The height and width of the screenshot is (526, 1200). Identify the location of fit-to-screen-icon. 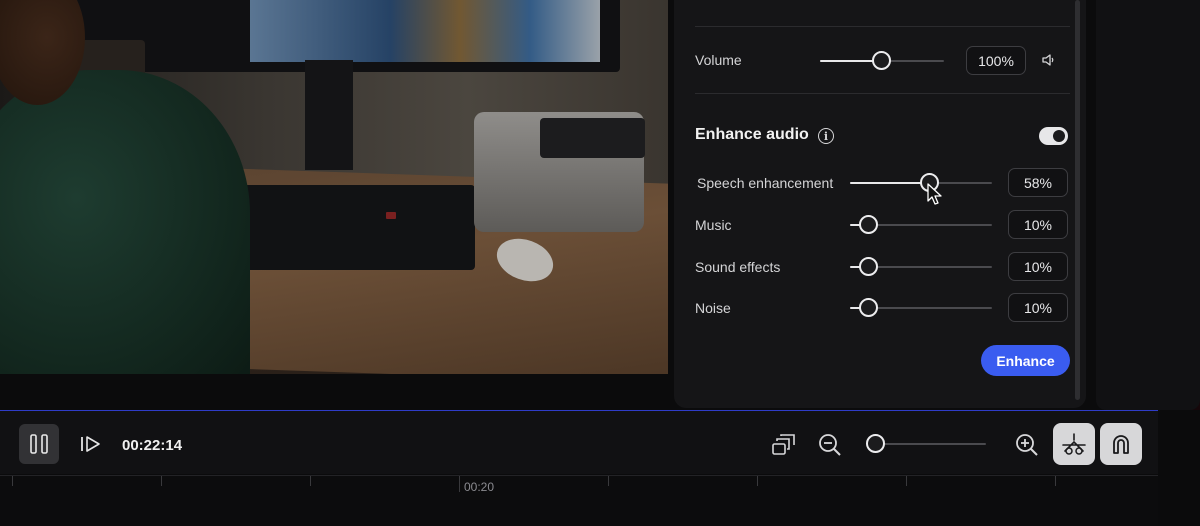
(783, 444).